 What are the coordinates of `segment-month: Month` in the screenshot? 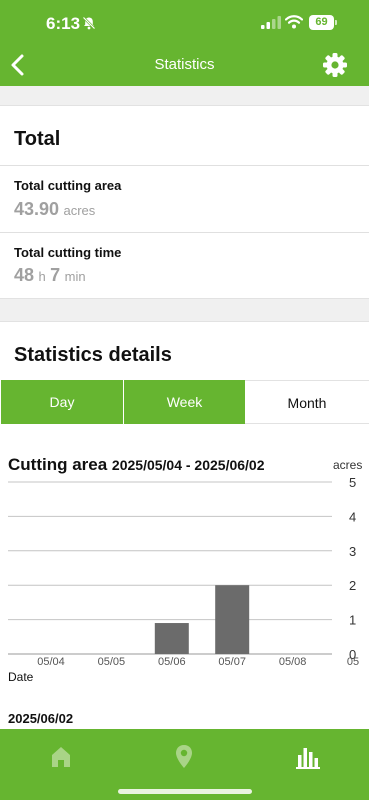 It's located at (307, 402).